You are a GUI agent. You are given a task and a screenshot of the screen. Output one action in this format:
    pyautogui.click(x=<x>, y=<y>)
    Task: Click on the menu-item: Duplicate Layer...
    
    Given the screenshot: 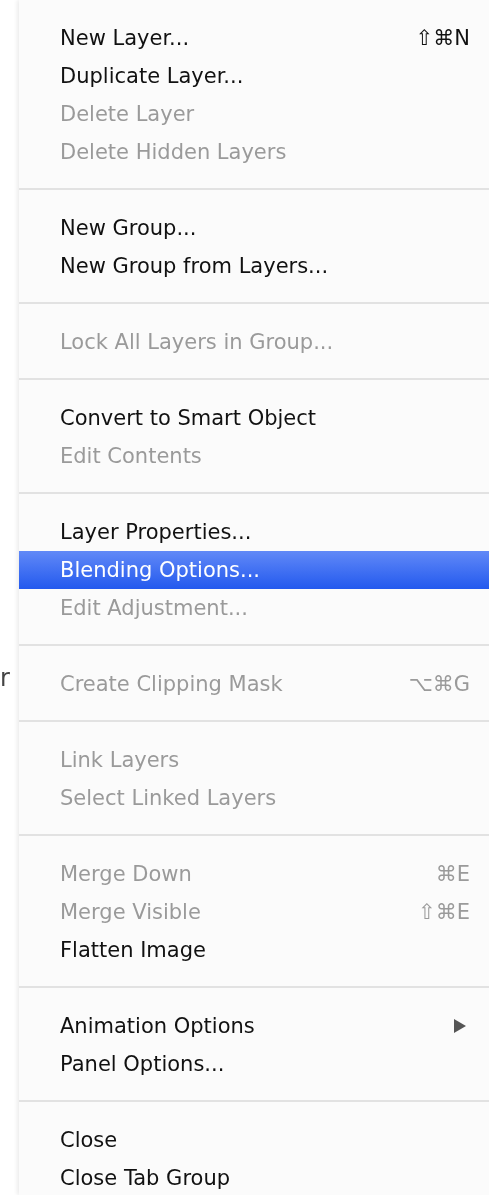 What is the action you would take?
    pyautogui.click(x=254, y=76)
    